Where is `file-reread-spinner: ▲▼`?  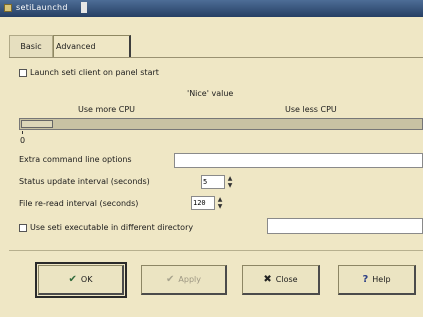 file-reread-spinner: ▲▼ is located at coordinates (207, 203).